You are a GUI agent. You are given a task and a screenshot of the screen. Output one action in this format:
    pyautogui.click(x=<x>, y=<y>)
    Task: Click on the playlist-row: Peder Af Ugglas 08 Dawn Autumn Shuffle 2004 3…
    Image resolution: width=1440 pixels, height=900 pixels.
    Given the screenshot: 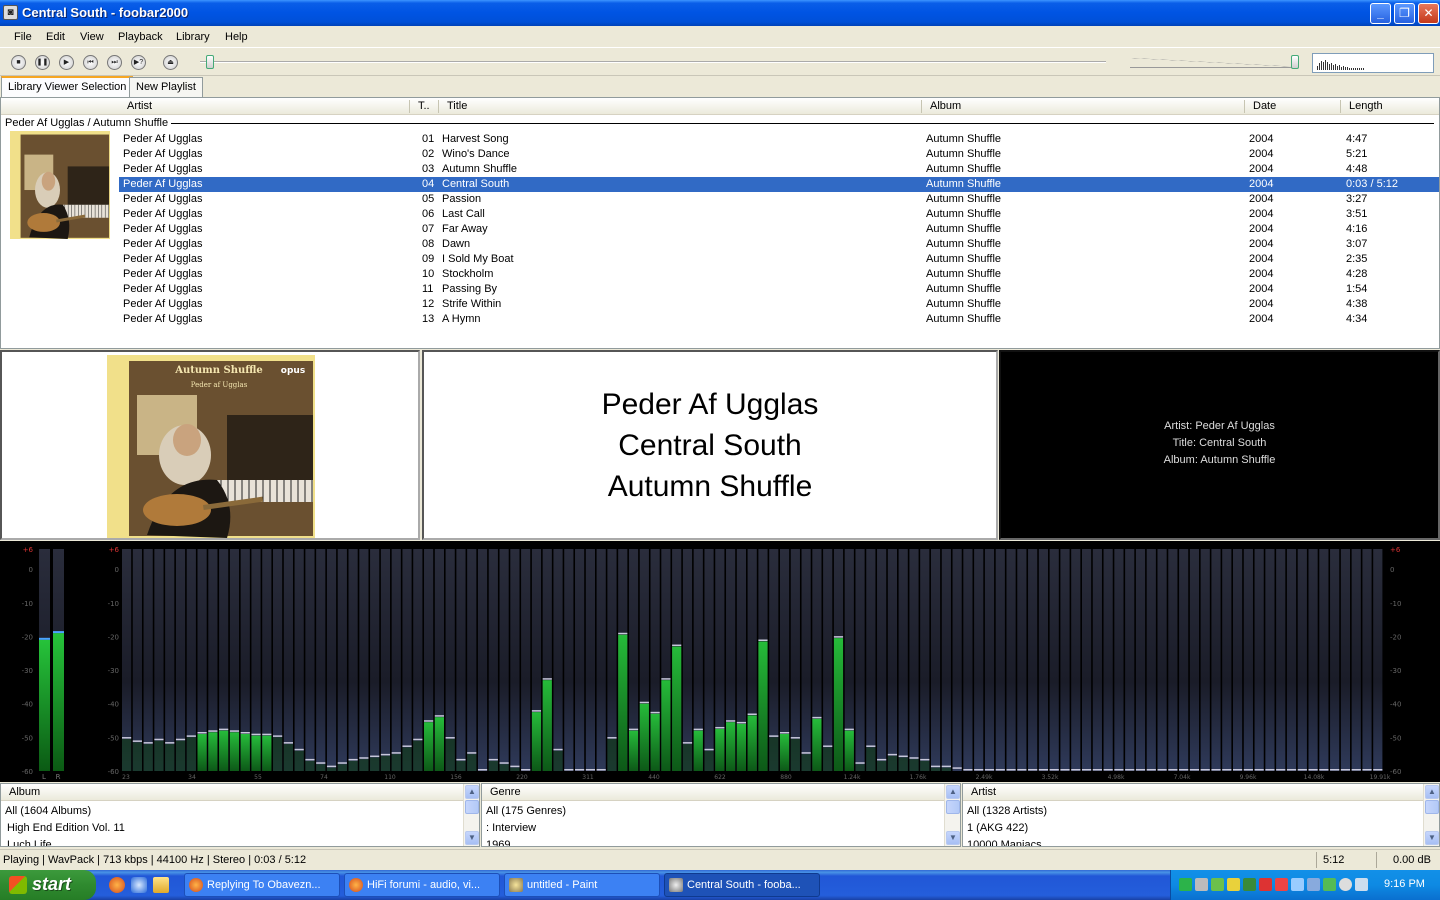 What is the action you would take?
    pyautogui.click(x=779, y=244)
    